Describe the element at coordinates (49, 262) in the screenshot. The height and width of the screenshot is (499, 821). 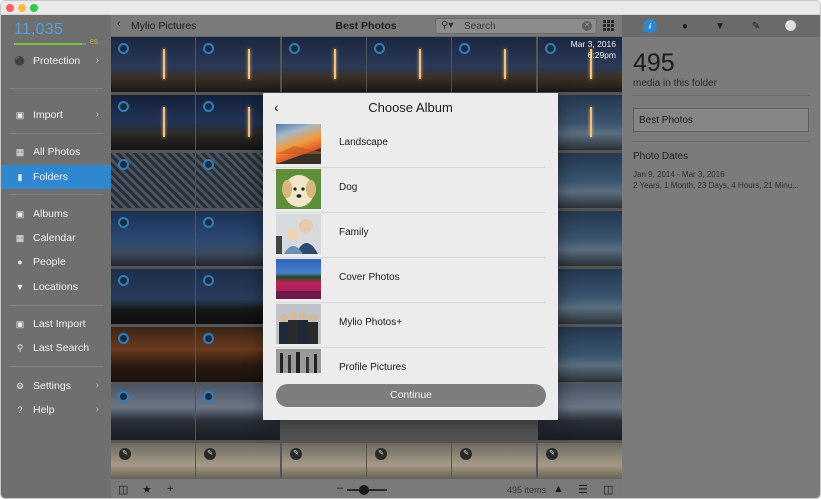
I see `sidebar-item-label: People` at that location.